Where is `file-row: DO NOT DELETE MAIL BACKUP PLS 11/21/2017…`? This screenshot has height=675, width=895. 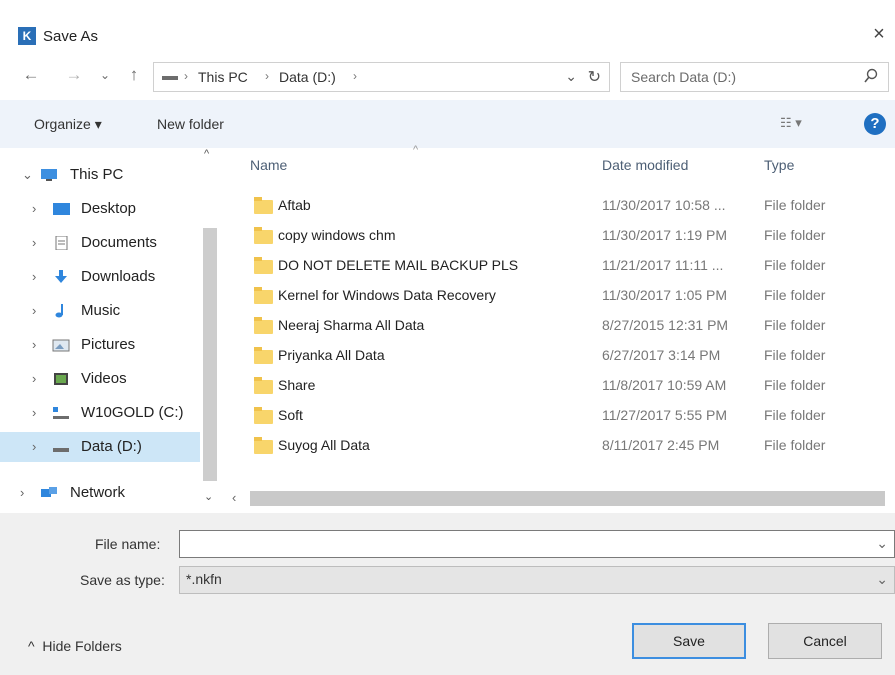 file-row: DO NOT DELETE MAIL BACKUP PLS 11/21/2017… is located at coordinates (557, 266).